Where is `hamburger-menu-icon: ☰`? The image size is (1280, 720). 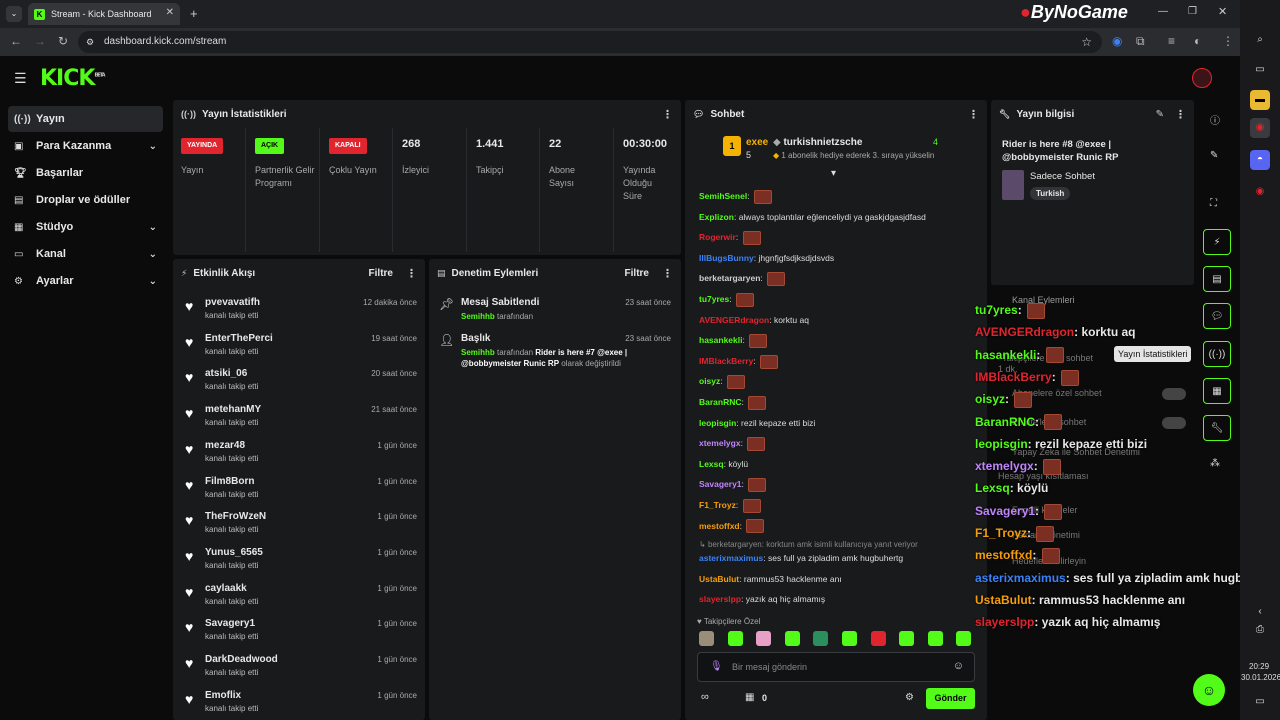 hamburger-menu-icon: ☰ is located at coordinates (20, 78).